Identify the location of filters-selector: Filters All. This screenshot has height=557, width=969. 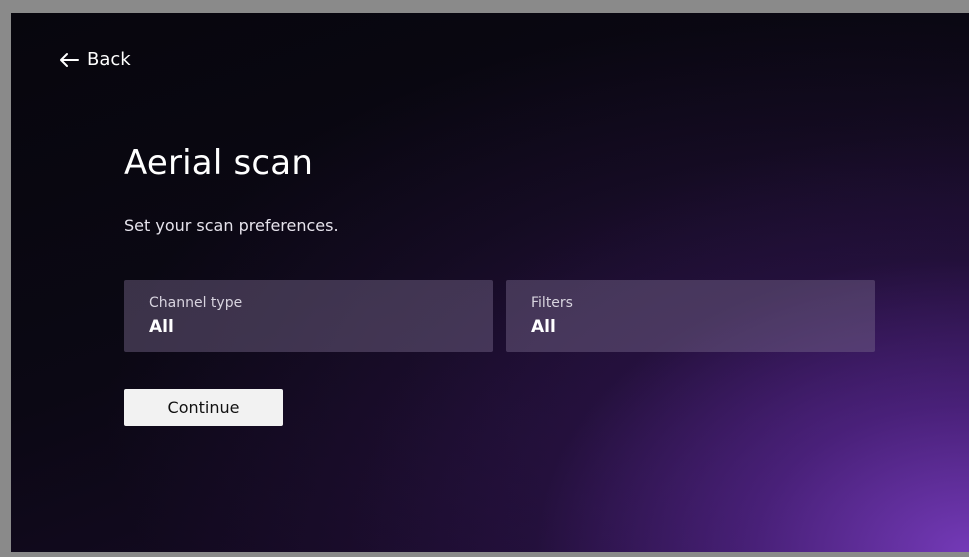
(690, 316).